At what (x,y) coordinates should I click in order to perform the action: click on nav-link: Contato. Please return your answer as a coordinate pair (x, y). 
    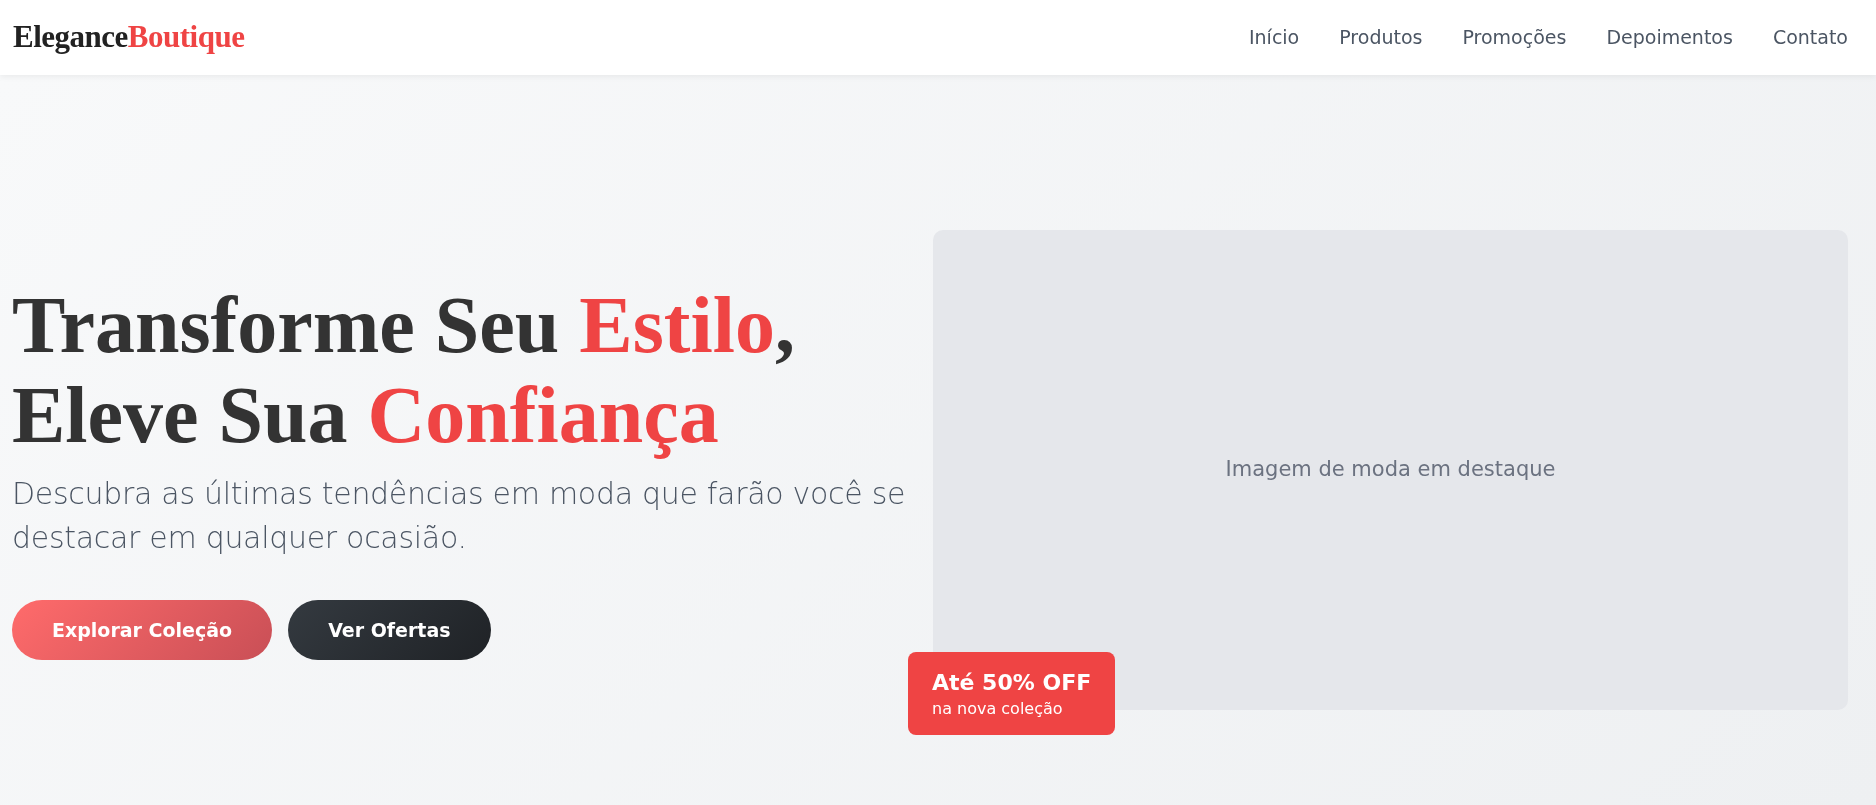
    Looking at the image, I should click on (1810, 37).